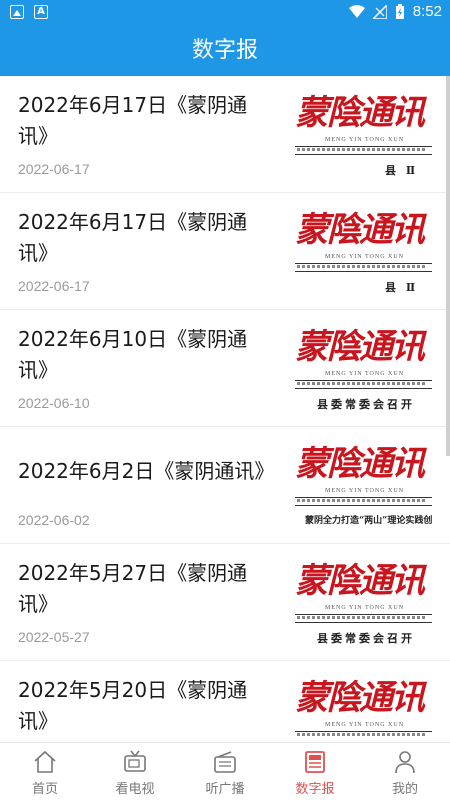  Describe the element at coordinates (135, 761) in the screenshot. I see `tv-icon` at that location.